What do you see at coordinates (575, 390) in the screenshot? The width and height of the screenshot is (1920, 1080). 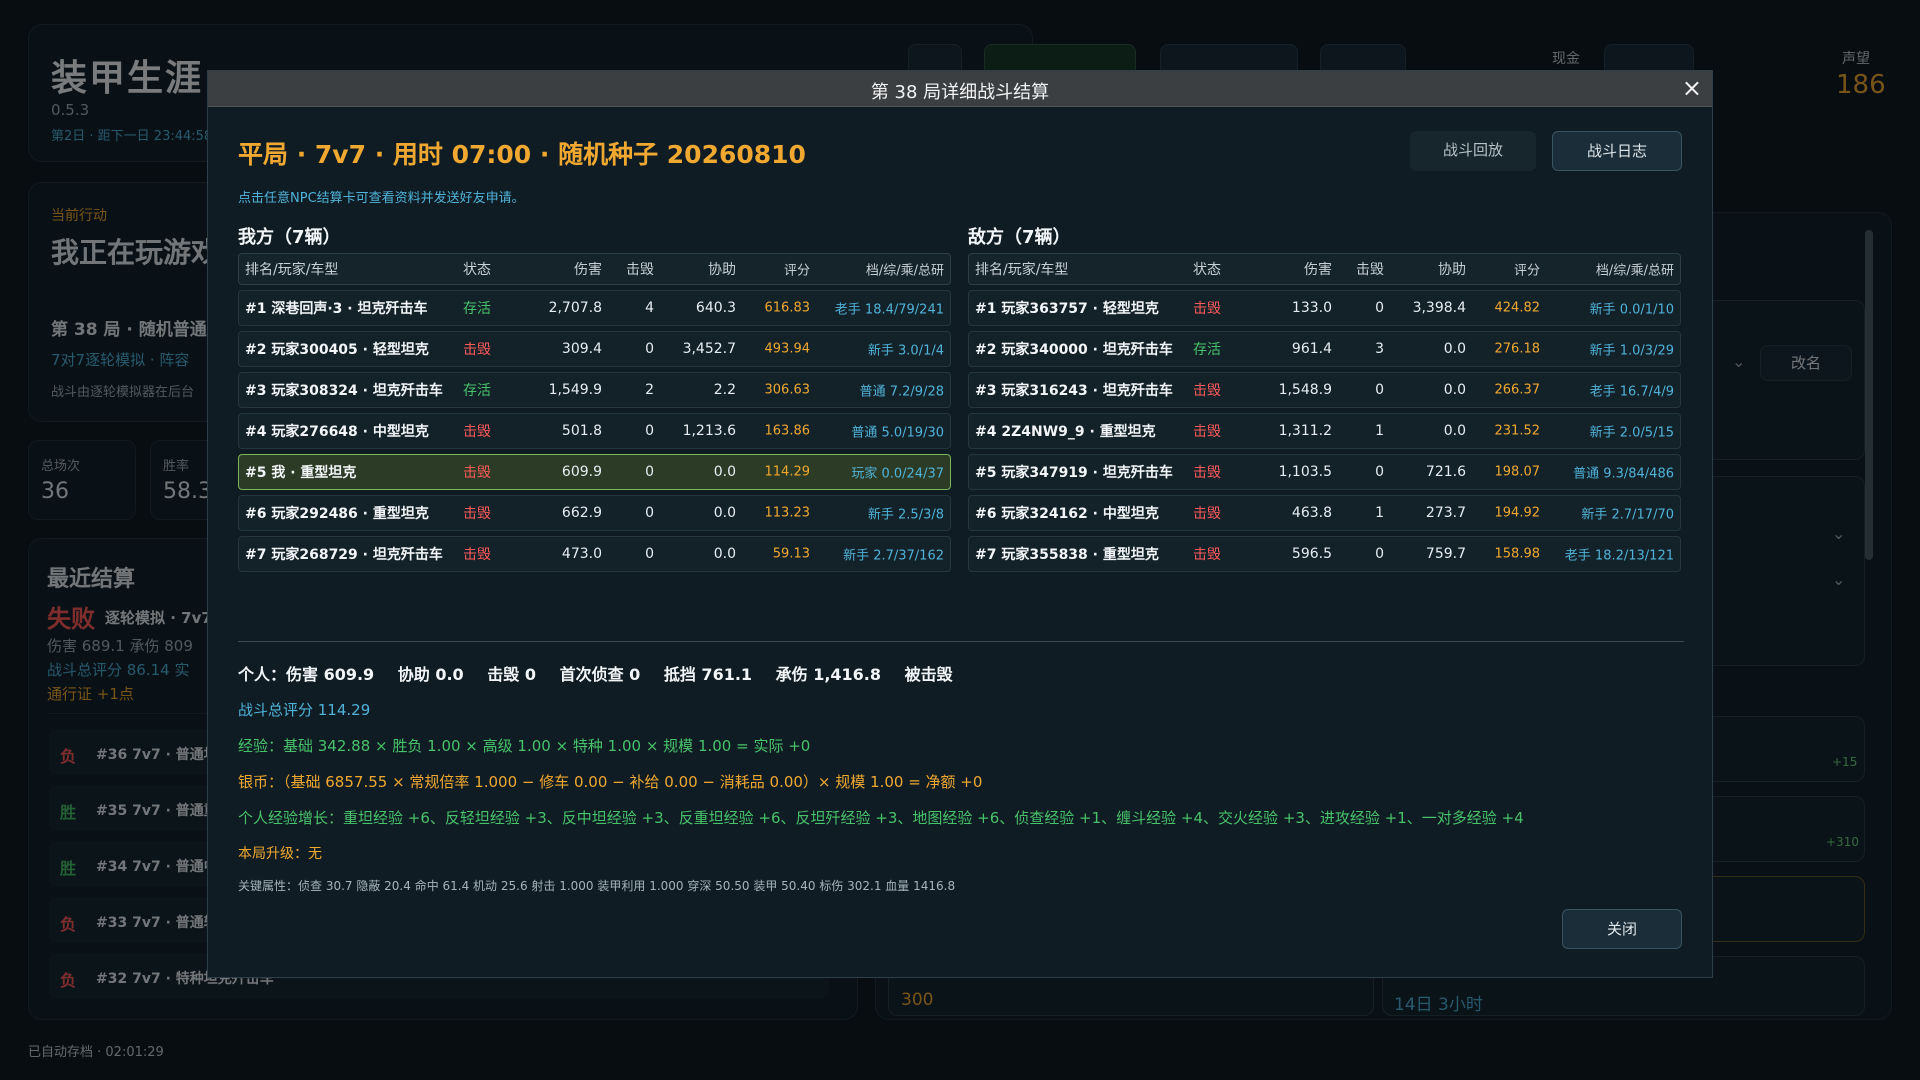 I see `player-damage: 1,549.9` at bounding box center [575, 390].